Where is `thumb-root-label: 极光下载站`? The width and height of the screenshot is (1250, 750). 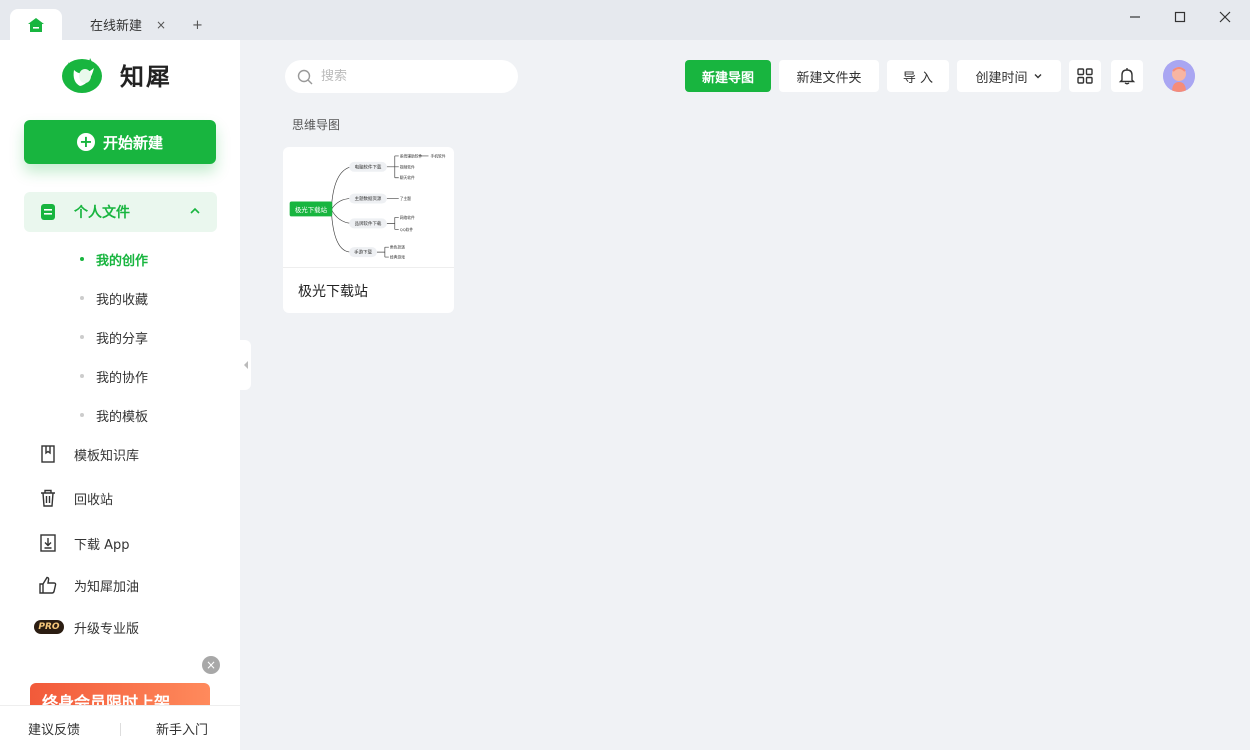 thumb-root-label: 极光下载站 is located at coordinates (311, 209).